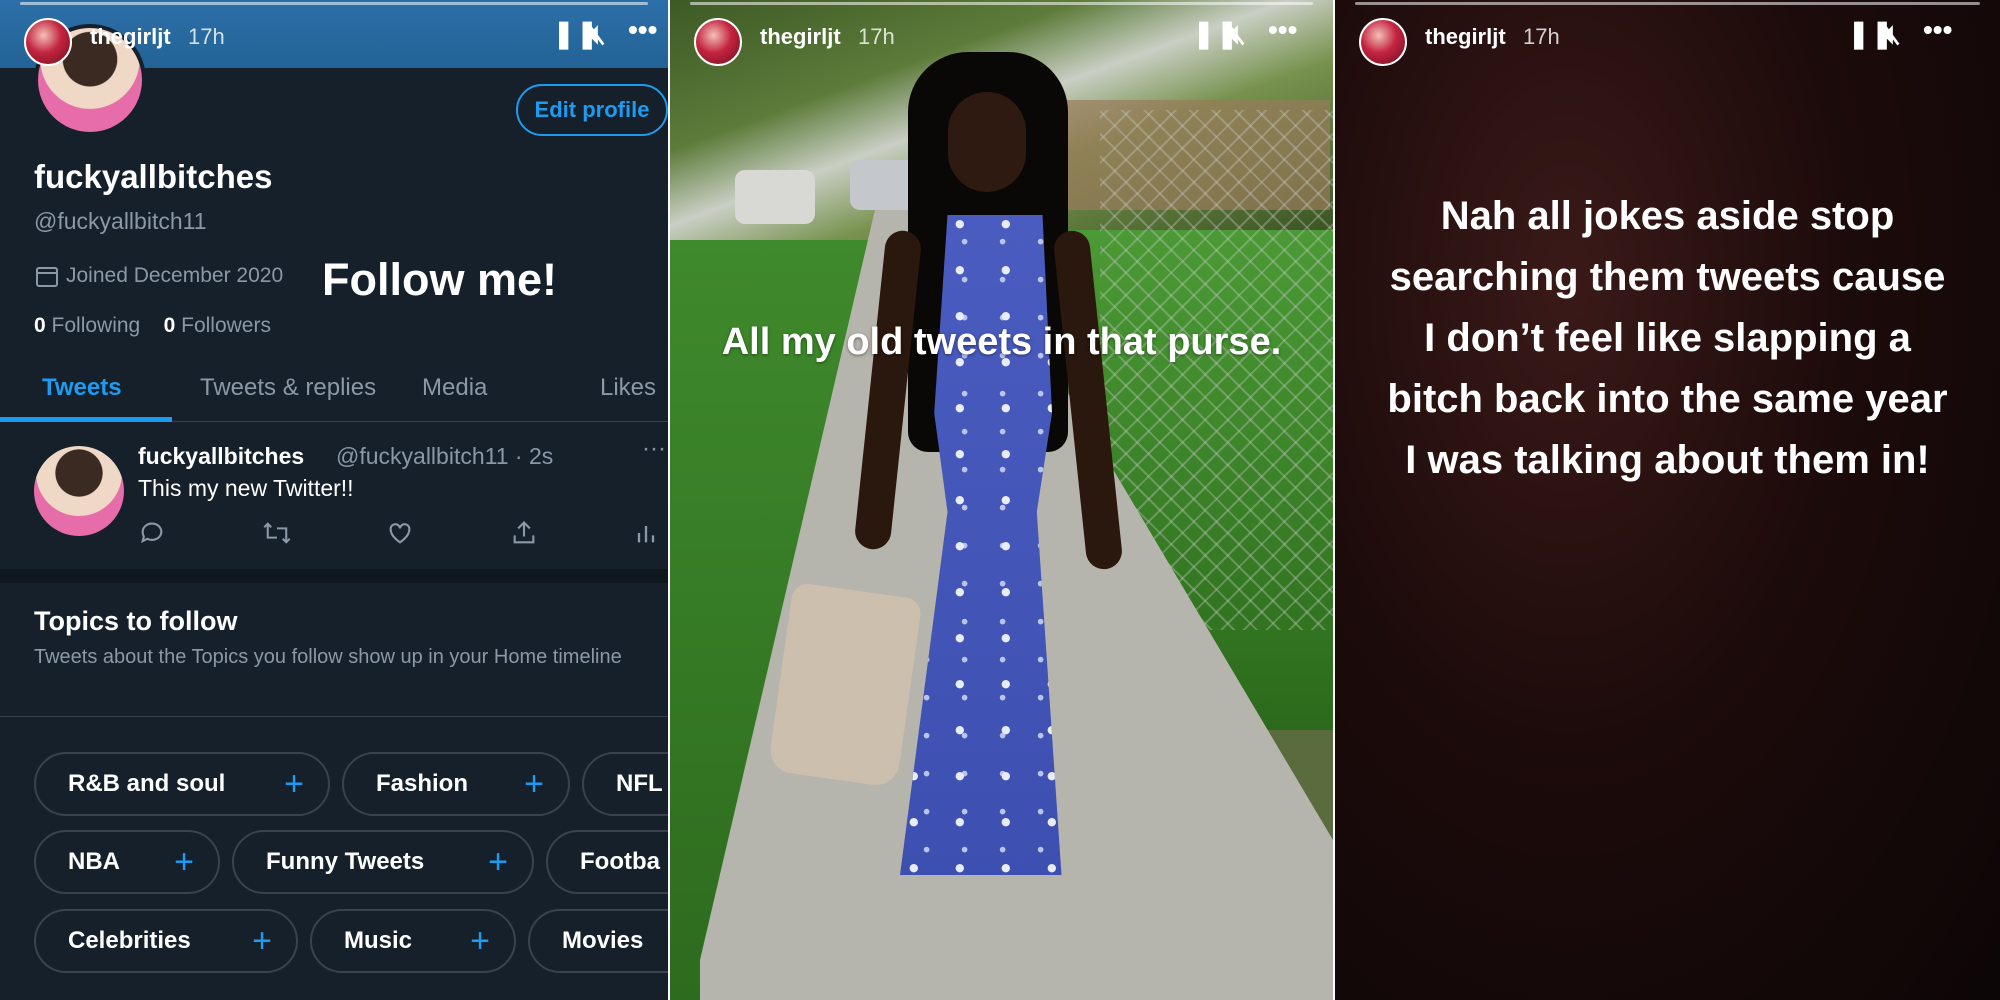  Describe the element at coordinates (129, 940) in the screenshot. I see `topic-label: Celebrities` at that location.